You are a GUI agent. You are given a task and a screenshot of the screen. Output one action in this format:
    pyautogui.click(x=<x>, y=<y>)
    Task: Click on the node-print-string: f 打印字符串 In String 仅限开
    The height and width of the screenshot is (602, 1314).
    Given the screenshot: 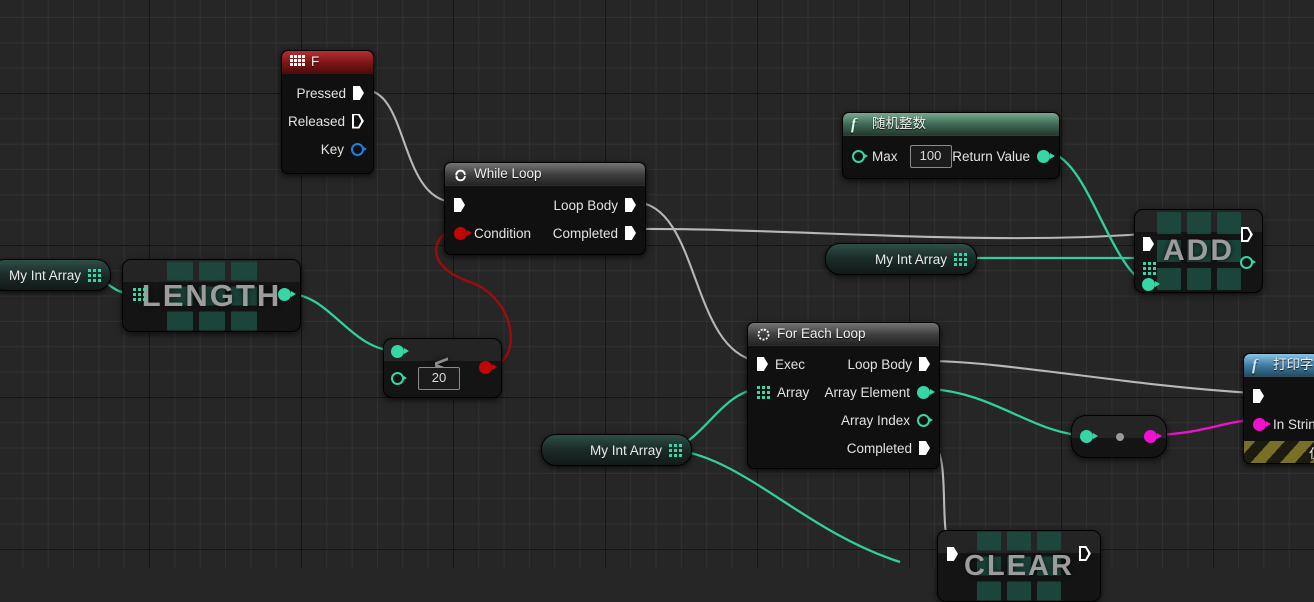 What is the action you would take?
    pyautogui.click(x=1278, y=408)
    